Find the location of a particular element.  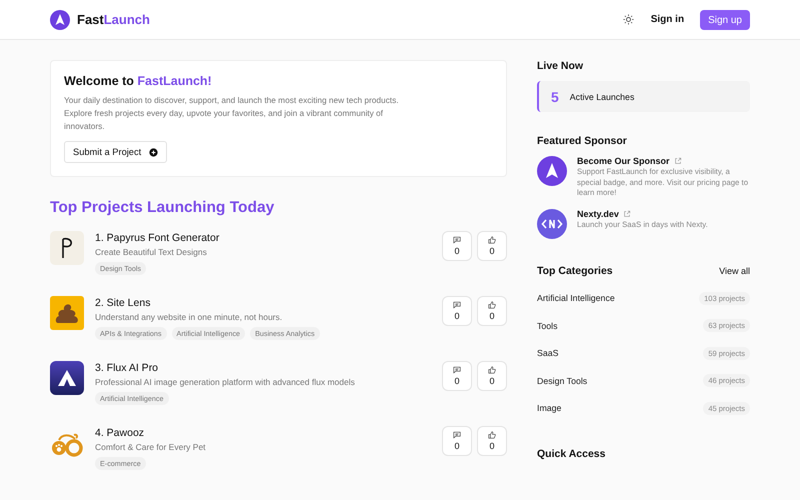

submit-project-button: Submit a Project is located at coordinates (116, 152).